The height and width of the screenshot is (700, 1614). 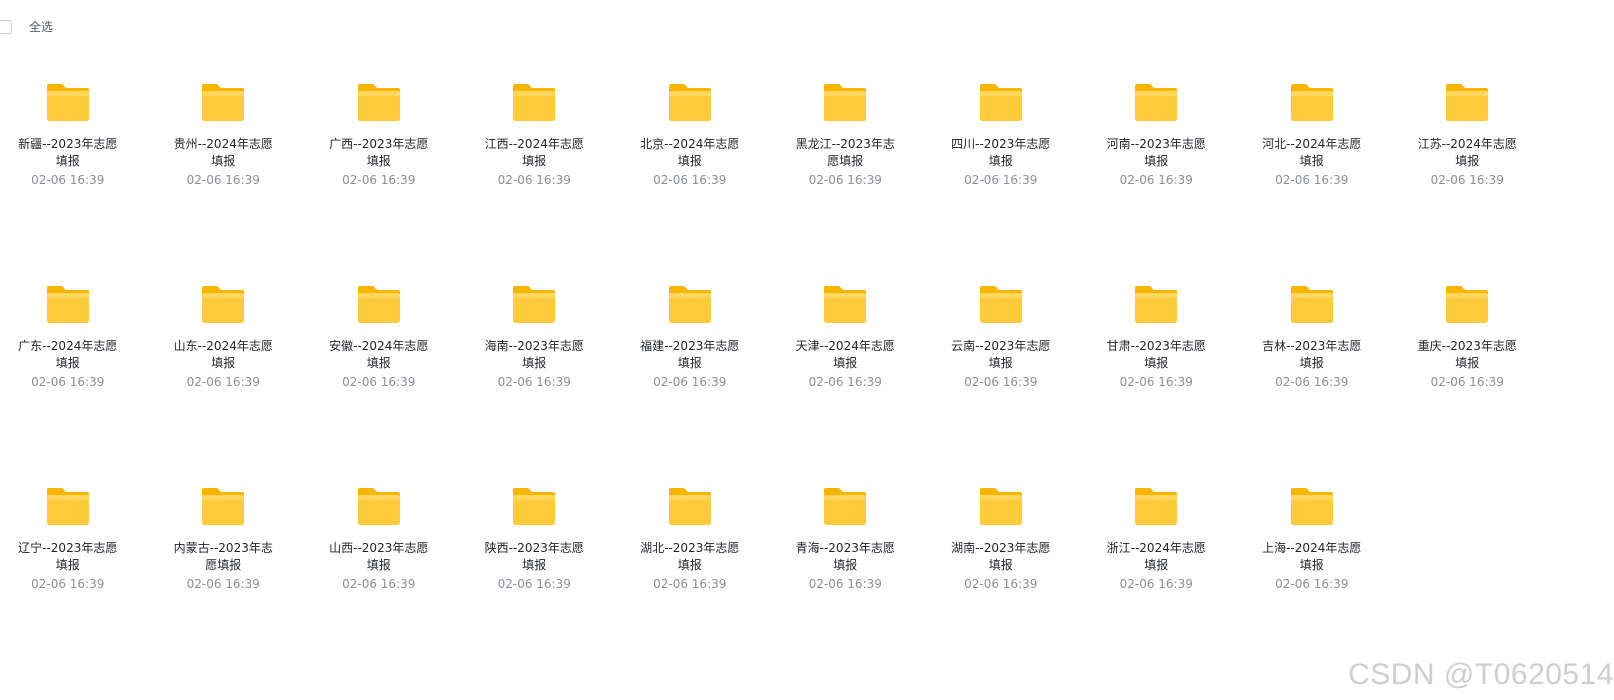 What do you see at coordinates (535, 583) in the screenshot?
I see `folder-item: 陕西--2023年志愿填报 02-06 16:39` at bounding box center [535, 583].